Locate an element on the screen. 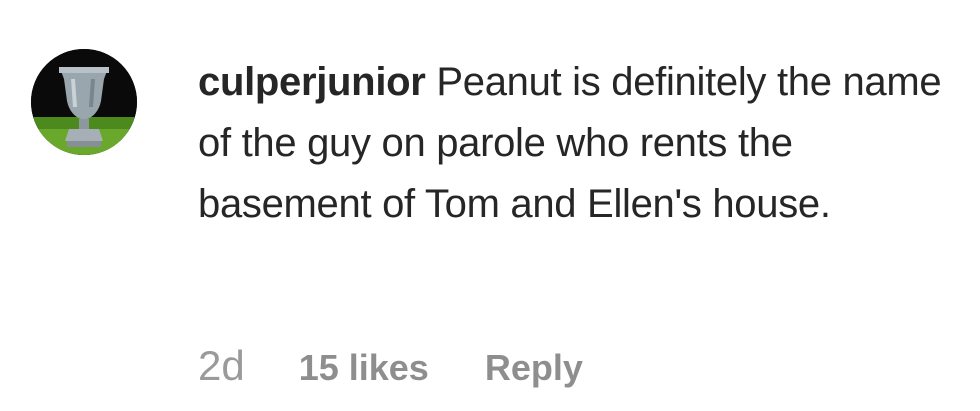  garden-urn-avatar-icon is located at coordinates (84, 102).